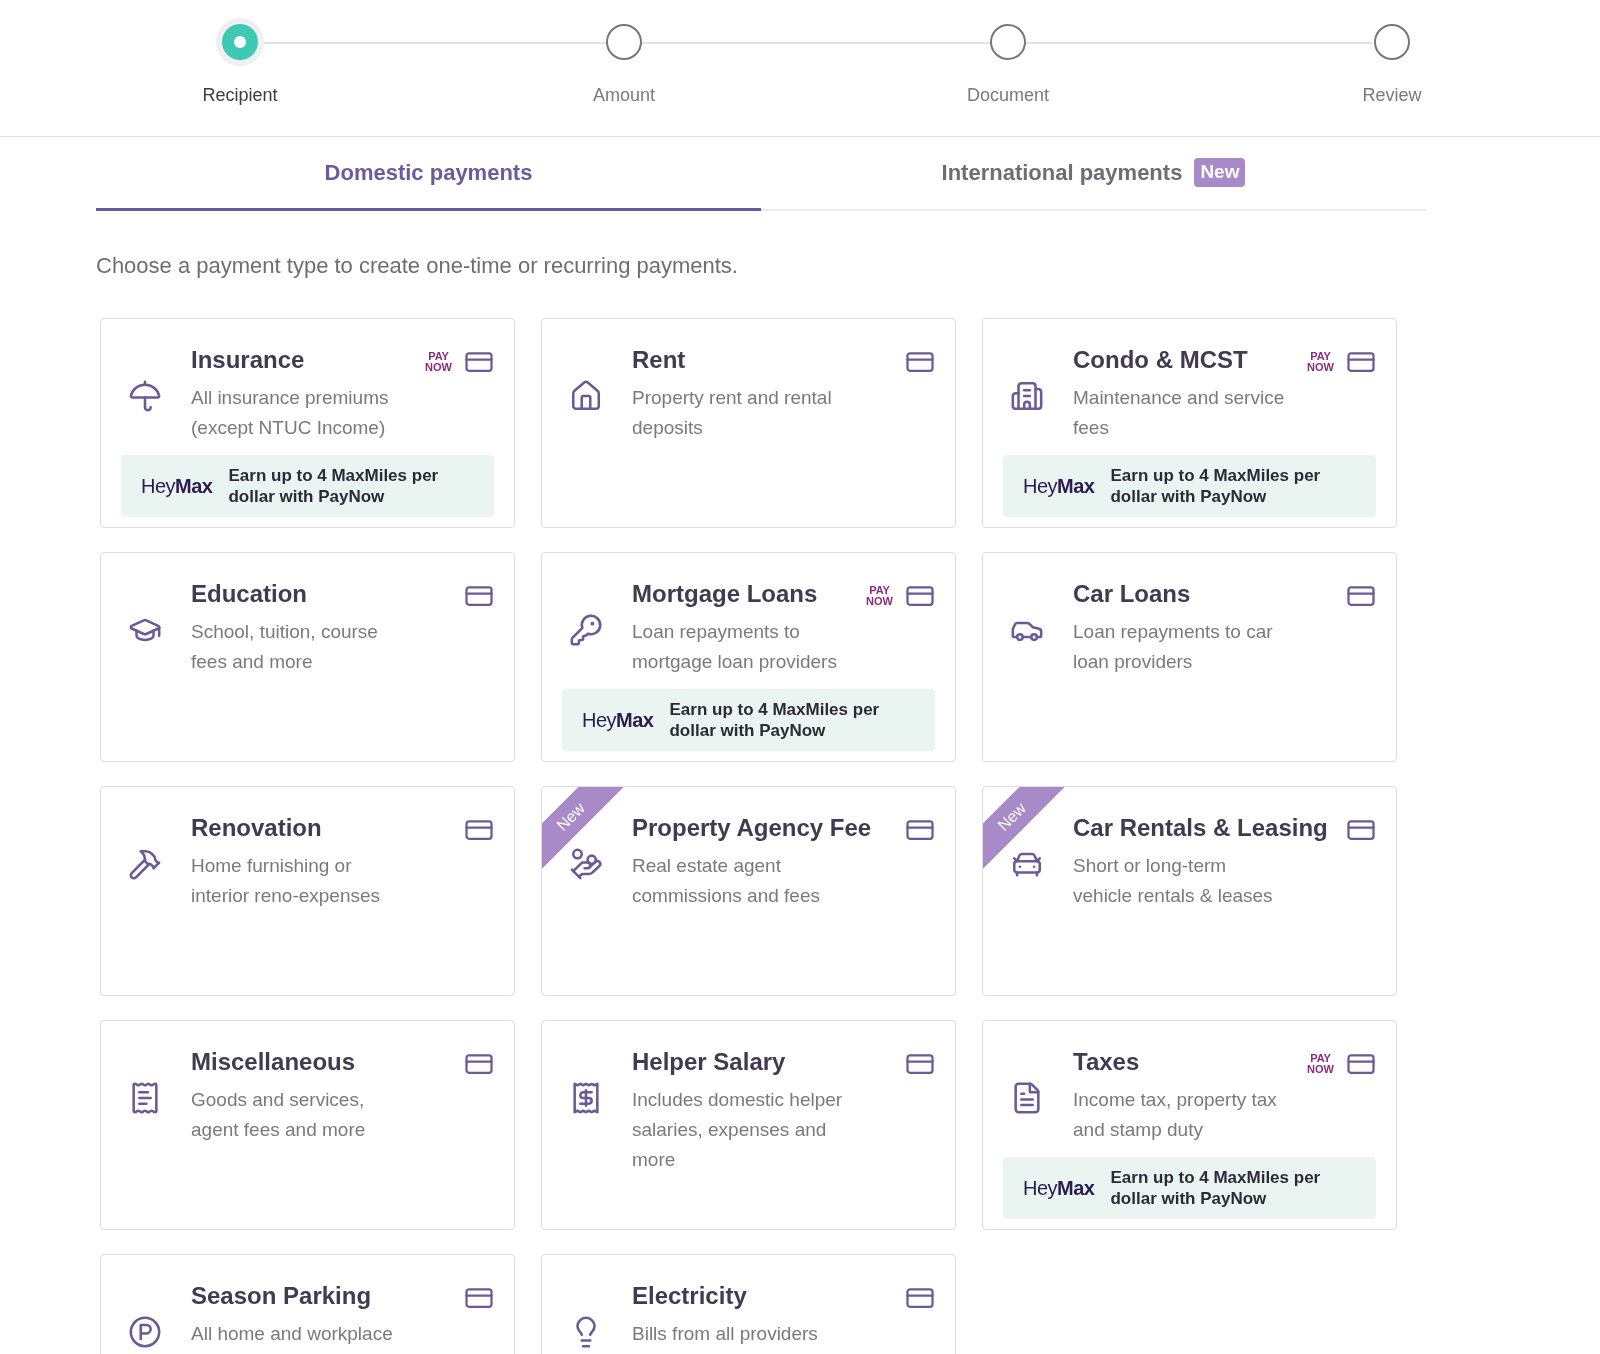 The height and width of the screenshot is (1354, 1600). I want to click on intro-text: Choose a payment type to create one-time or recurring payments., so click(417, 266).